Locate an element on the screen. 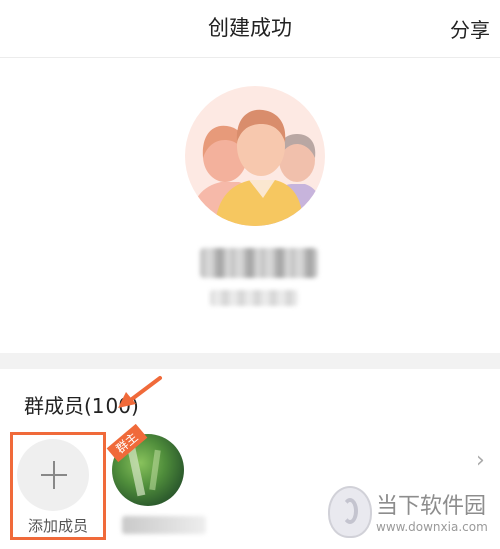 This screenshot has width=500, height=549. members-title-label: 群成员(1 is located at coordinates (64, 406).